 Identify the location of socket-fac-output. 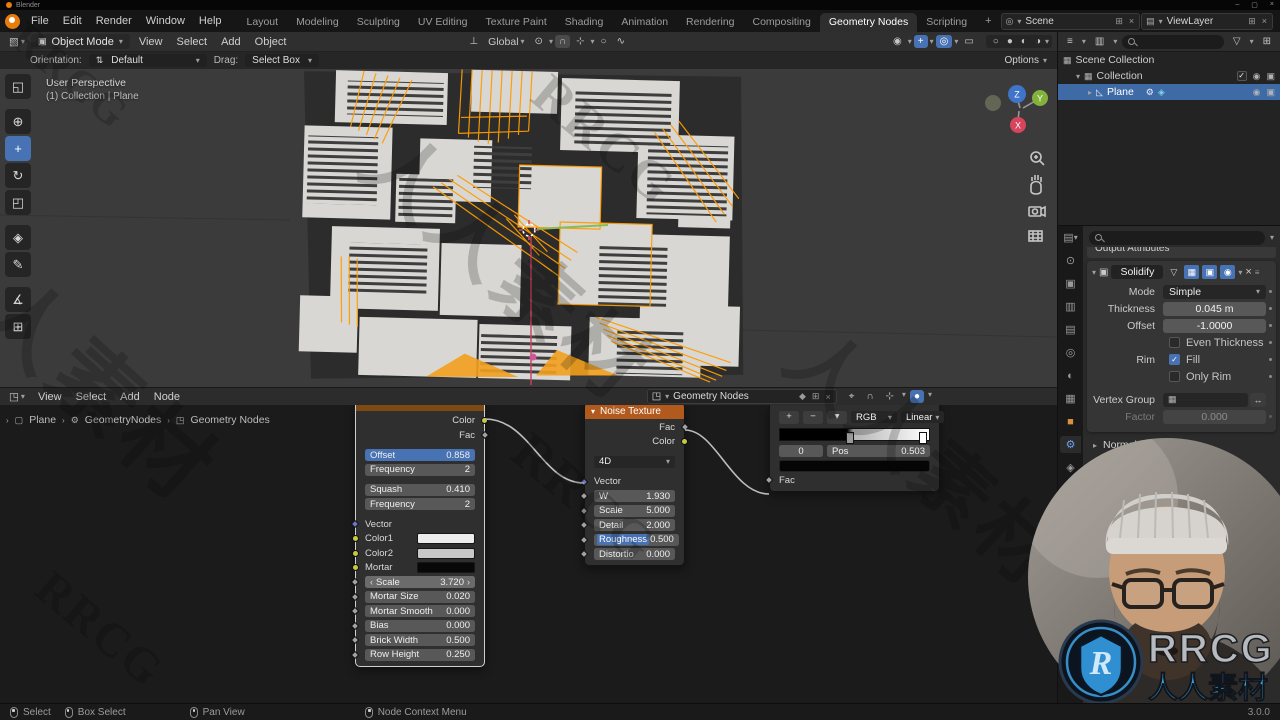
(685, 427).